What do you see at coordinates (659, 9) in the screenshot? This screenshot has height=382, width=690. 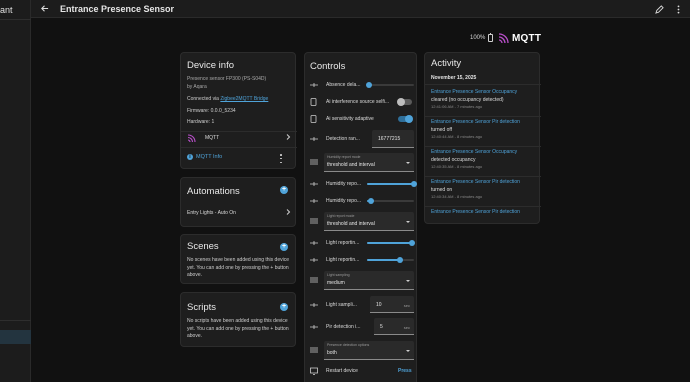 I see `pencil-icon` at bounding box center [659, 9].